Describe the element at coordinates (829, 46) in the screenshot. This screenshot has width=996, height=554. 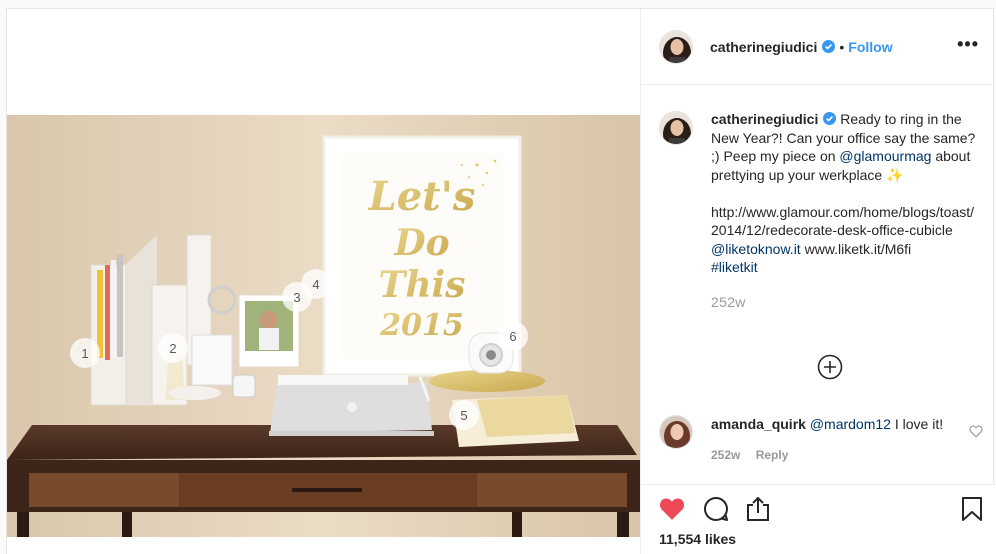
I see `verified-badge-icon` at that location.